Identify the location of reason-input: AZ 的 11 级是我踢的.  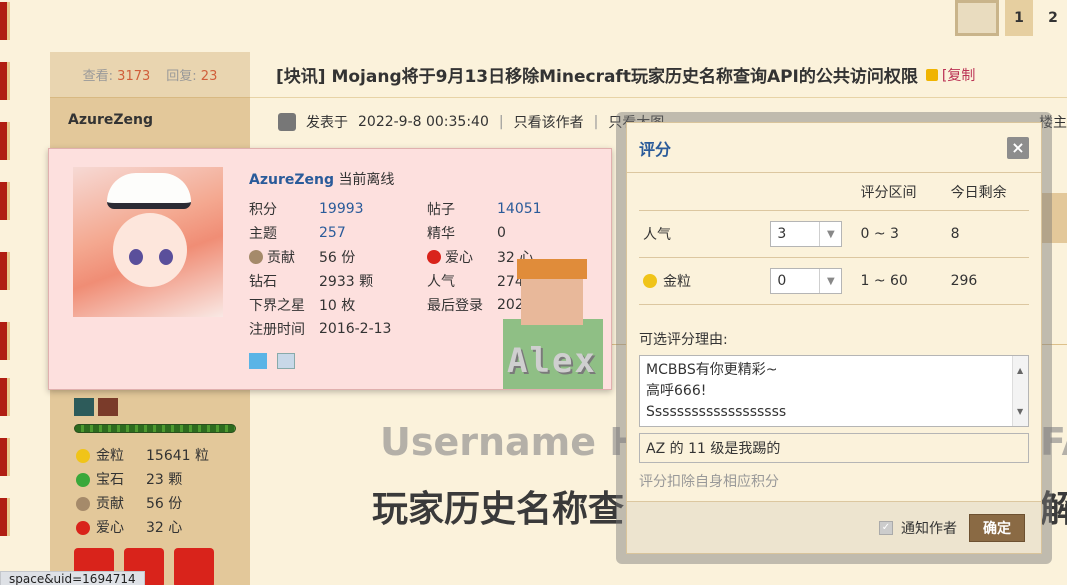
(834, 448).